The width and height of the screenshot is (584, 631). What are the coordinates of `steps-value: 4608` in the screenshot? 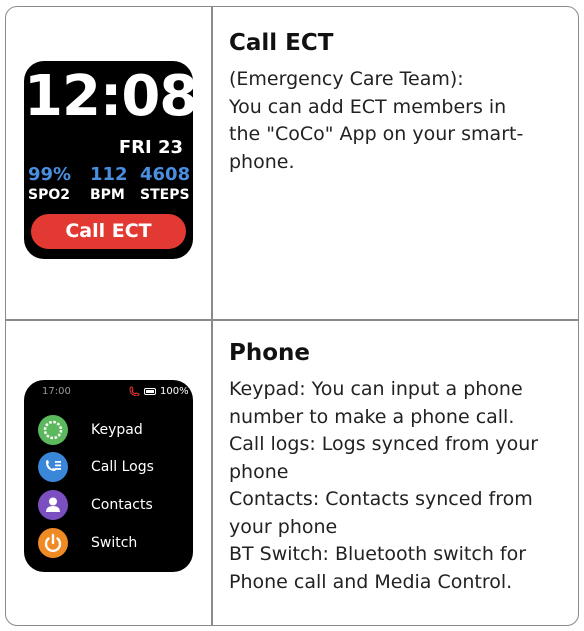 It's located at (165, 174).